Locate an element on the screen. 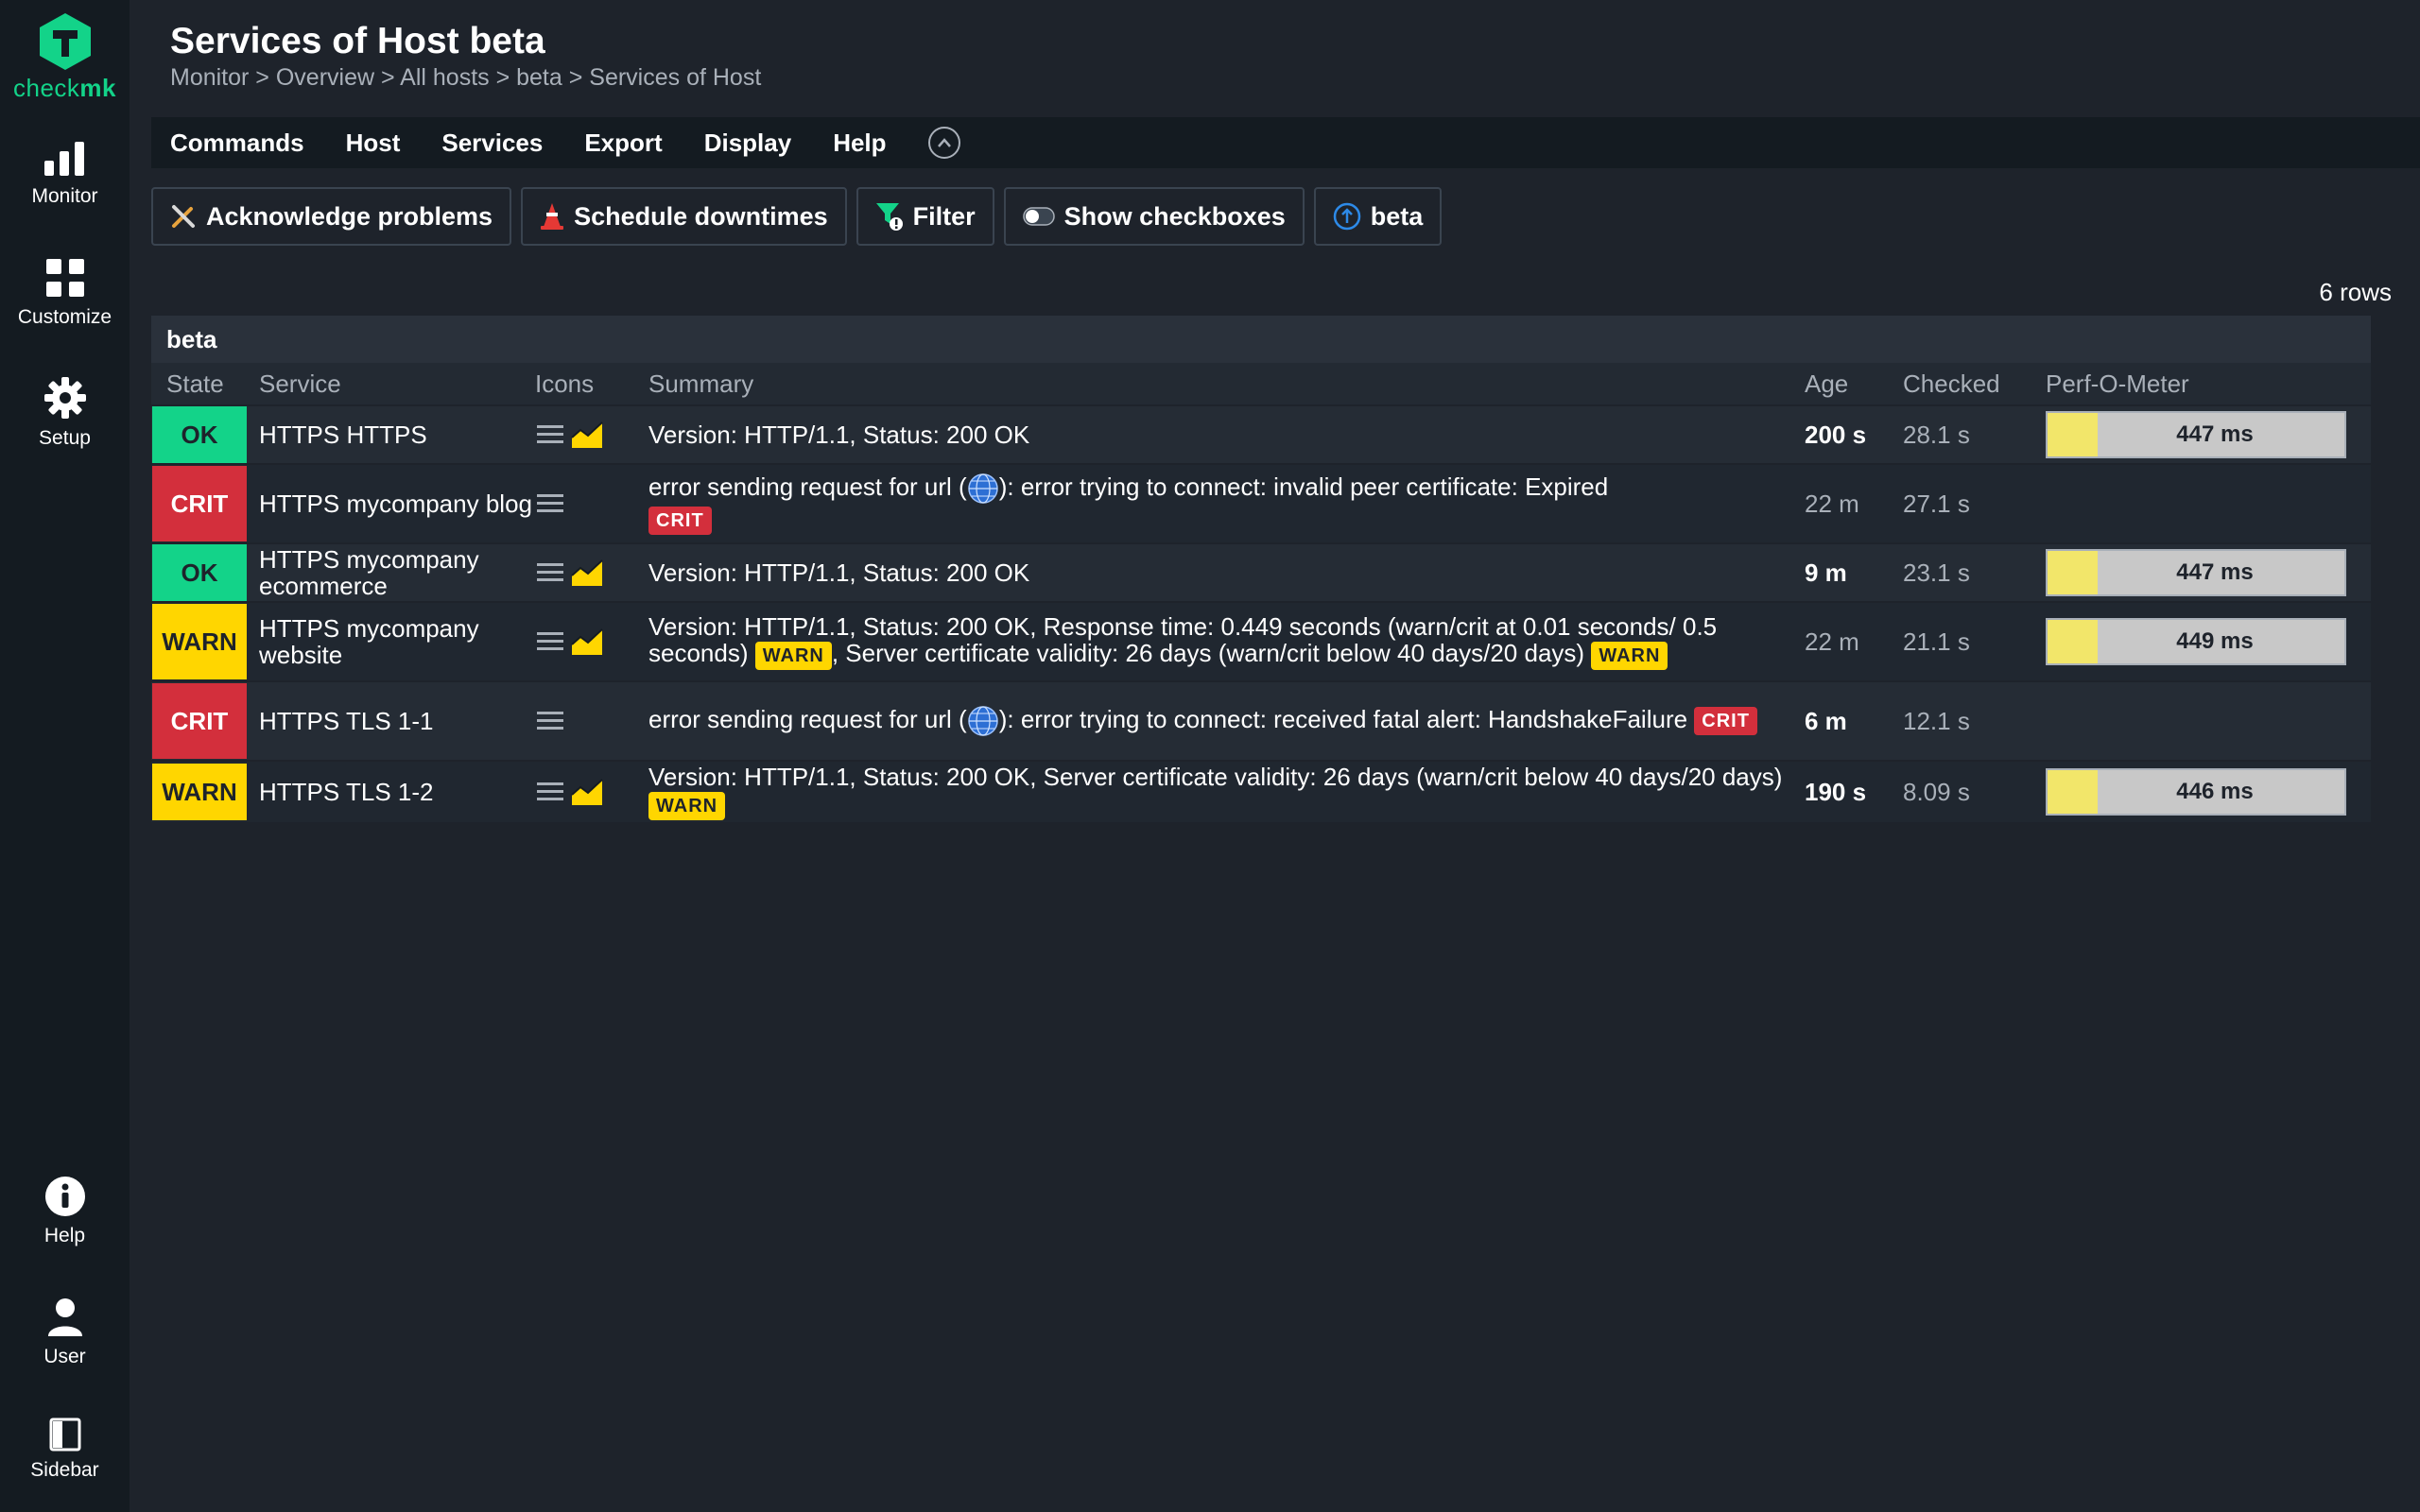  menu-host: Host is located at coordinates (373, 143).